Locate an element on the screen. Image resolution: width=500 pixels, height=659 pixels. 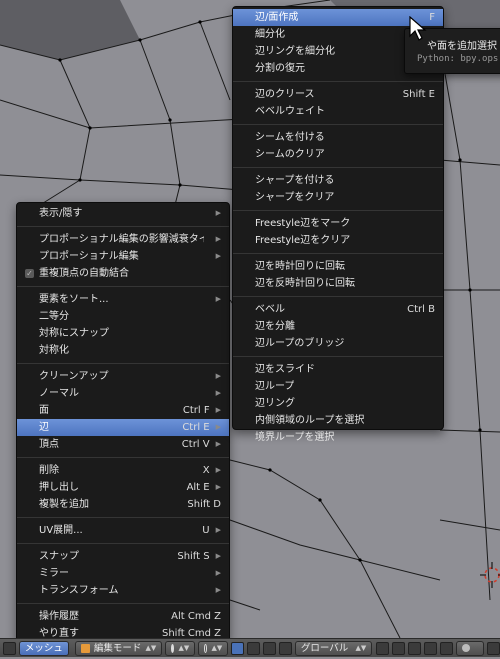
left-menu-item: 表示/隠す ▶ is located at coordinates (123, 213).